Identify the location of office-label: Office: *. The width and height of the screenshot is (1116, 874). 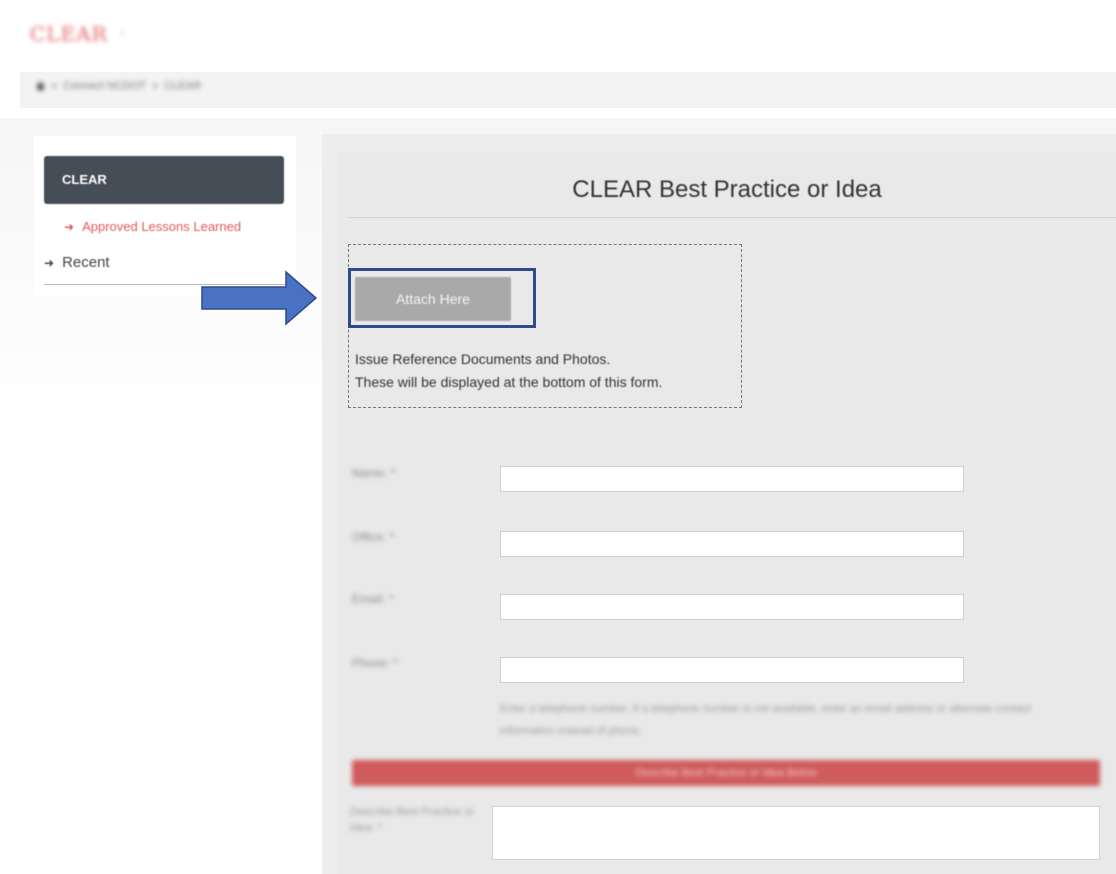
(373, 537).